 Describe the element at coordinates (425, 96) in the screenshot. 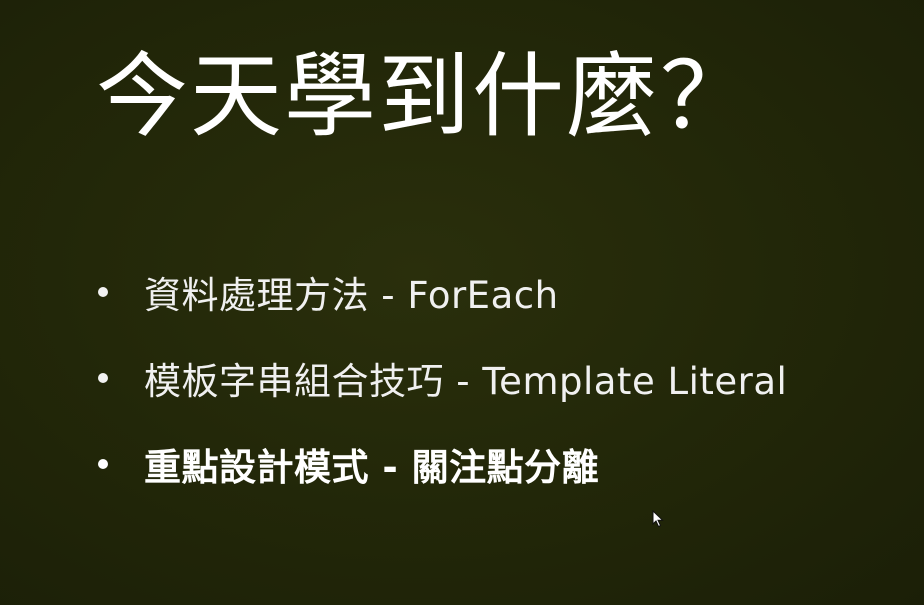

I see `slide-title: 今天學到什麼？` at that location.